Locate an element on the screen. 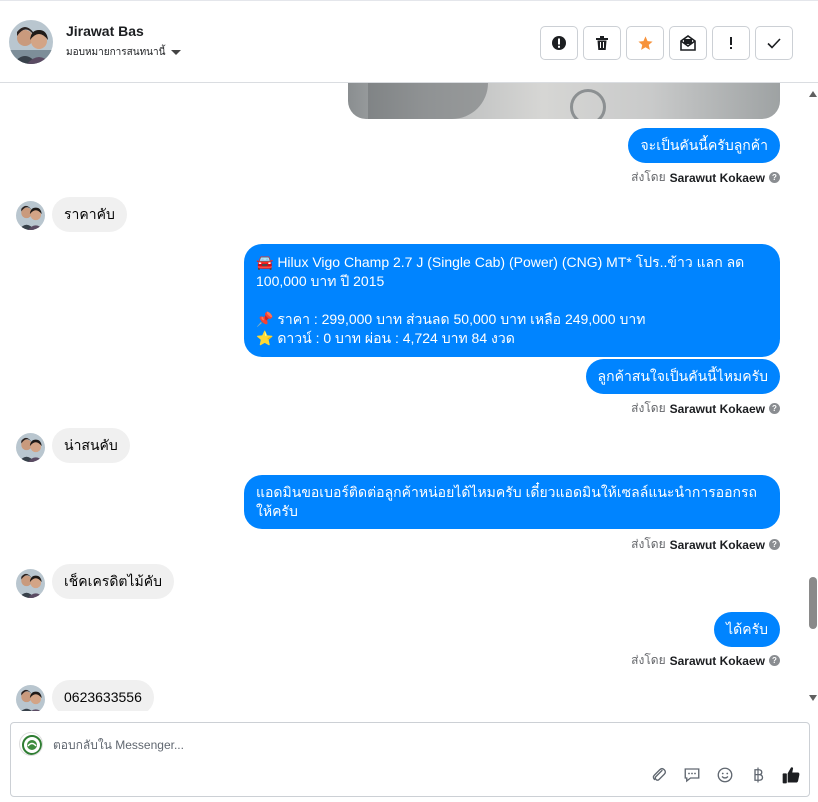 The image size is (818, 802). incoming-message: 0623633556 is located at coordinates (103, 695).